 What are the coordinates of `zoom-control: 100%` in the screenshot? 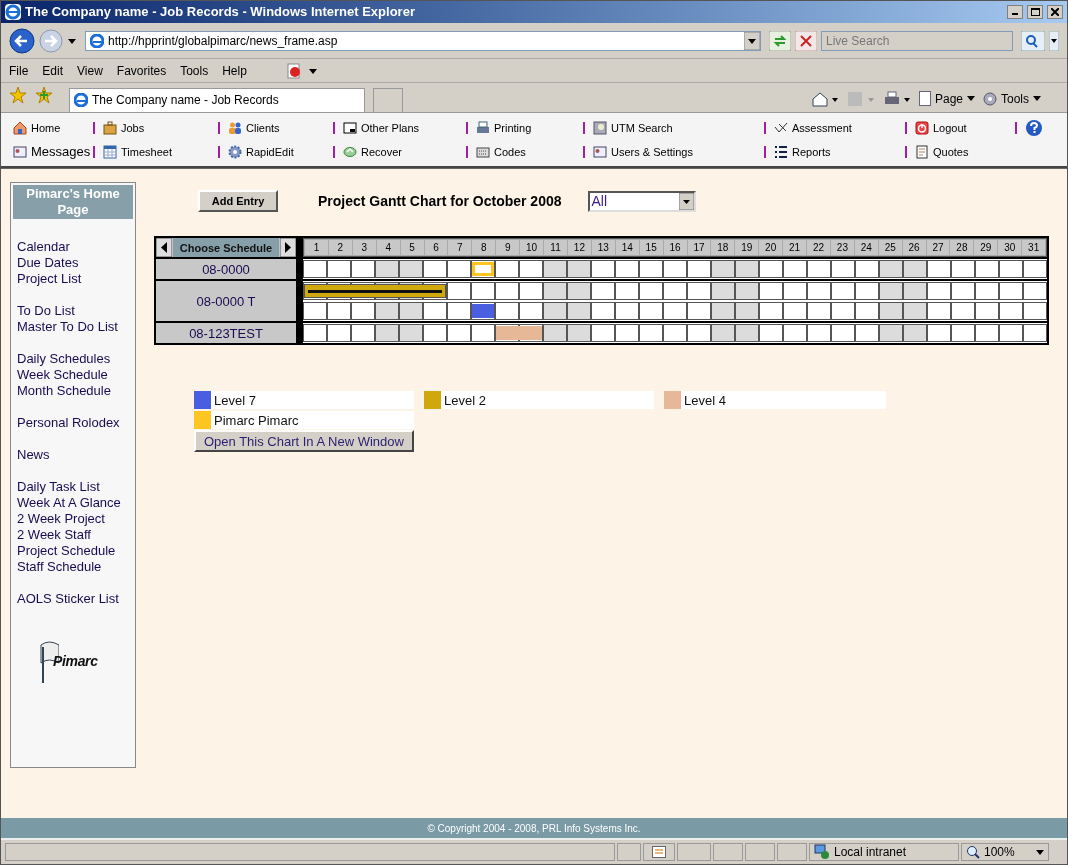 It's located at (1005, 852).